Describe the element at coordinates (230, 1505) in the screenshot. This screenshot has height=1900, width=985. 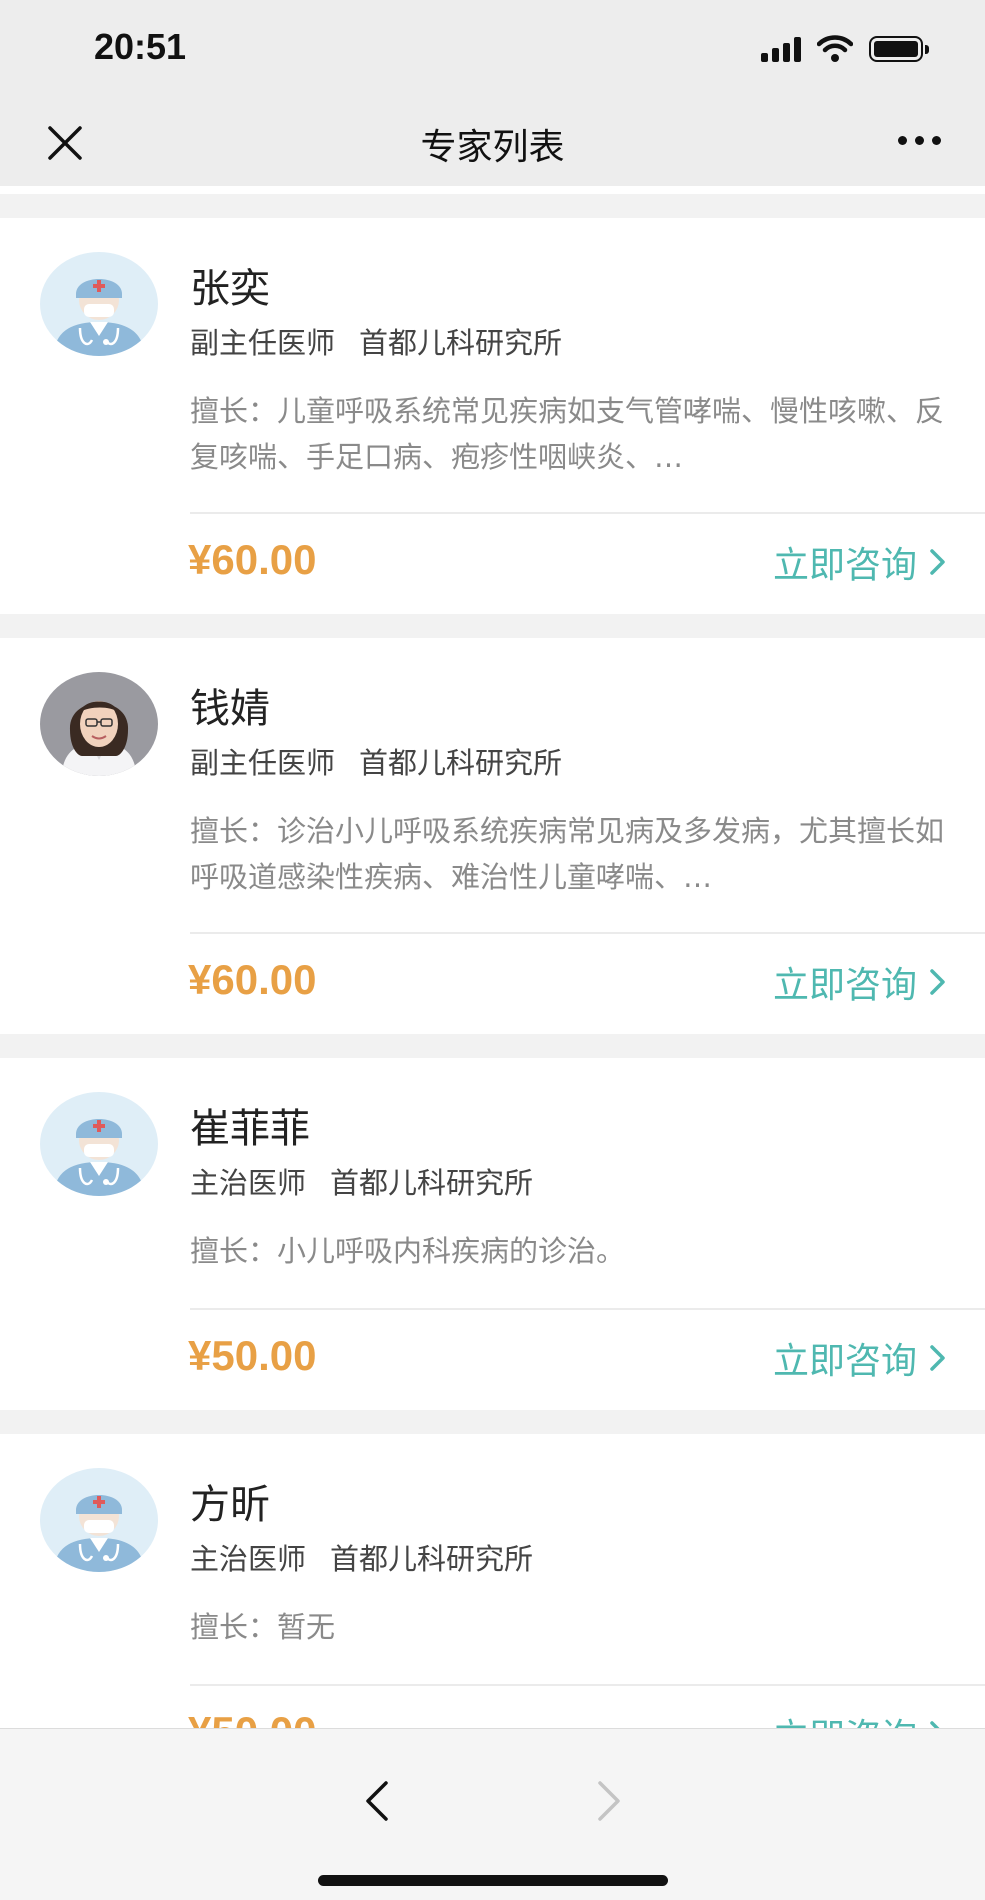
I see `doctor-name: 方昕` at that location.